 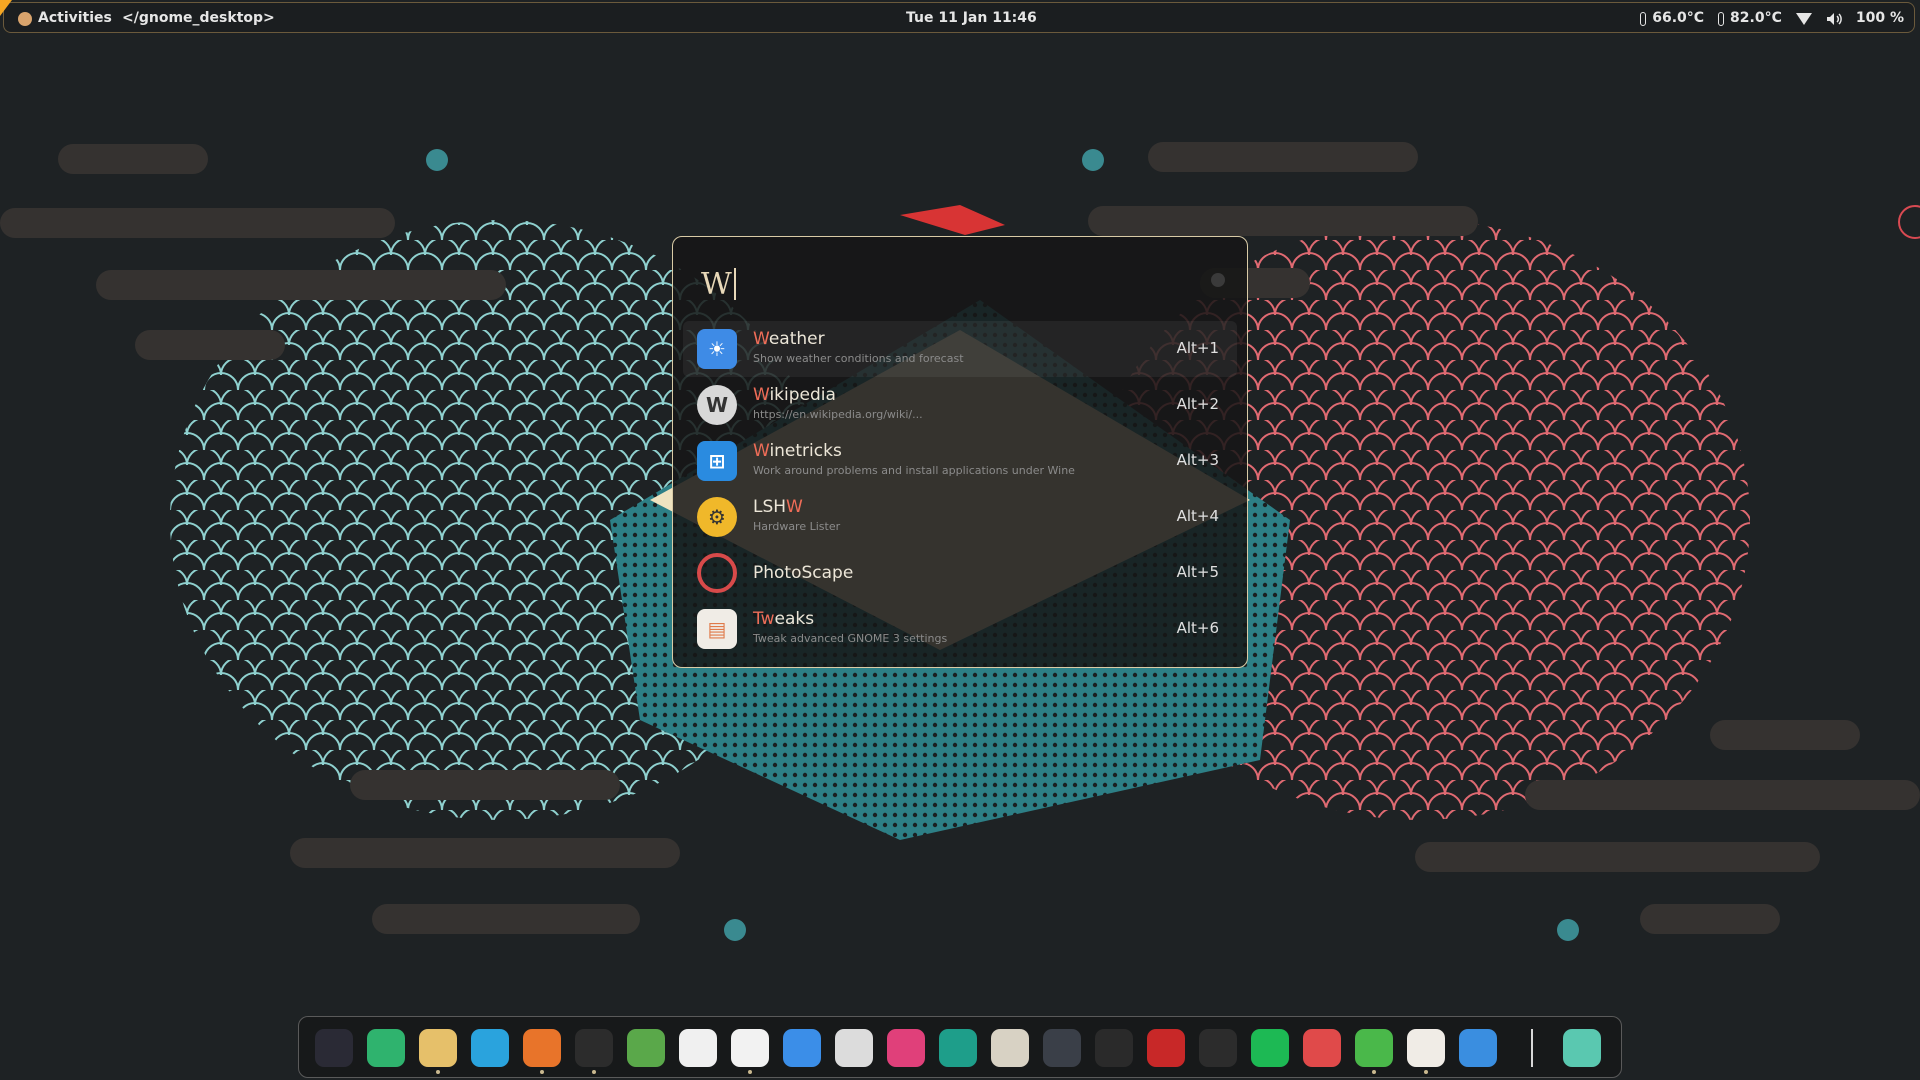 I want to click on tweaks-dock-icon, so click(x=1426, y=1051).